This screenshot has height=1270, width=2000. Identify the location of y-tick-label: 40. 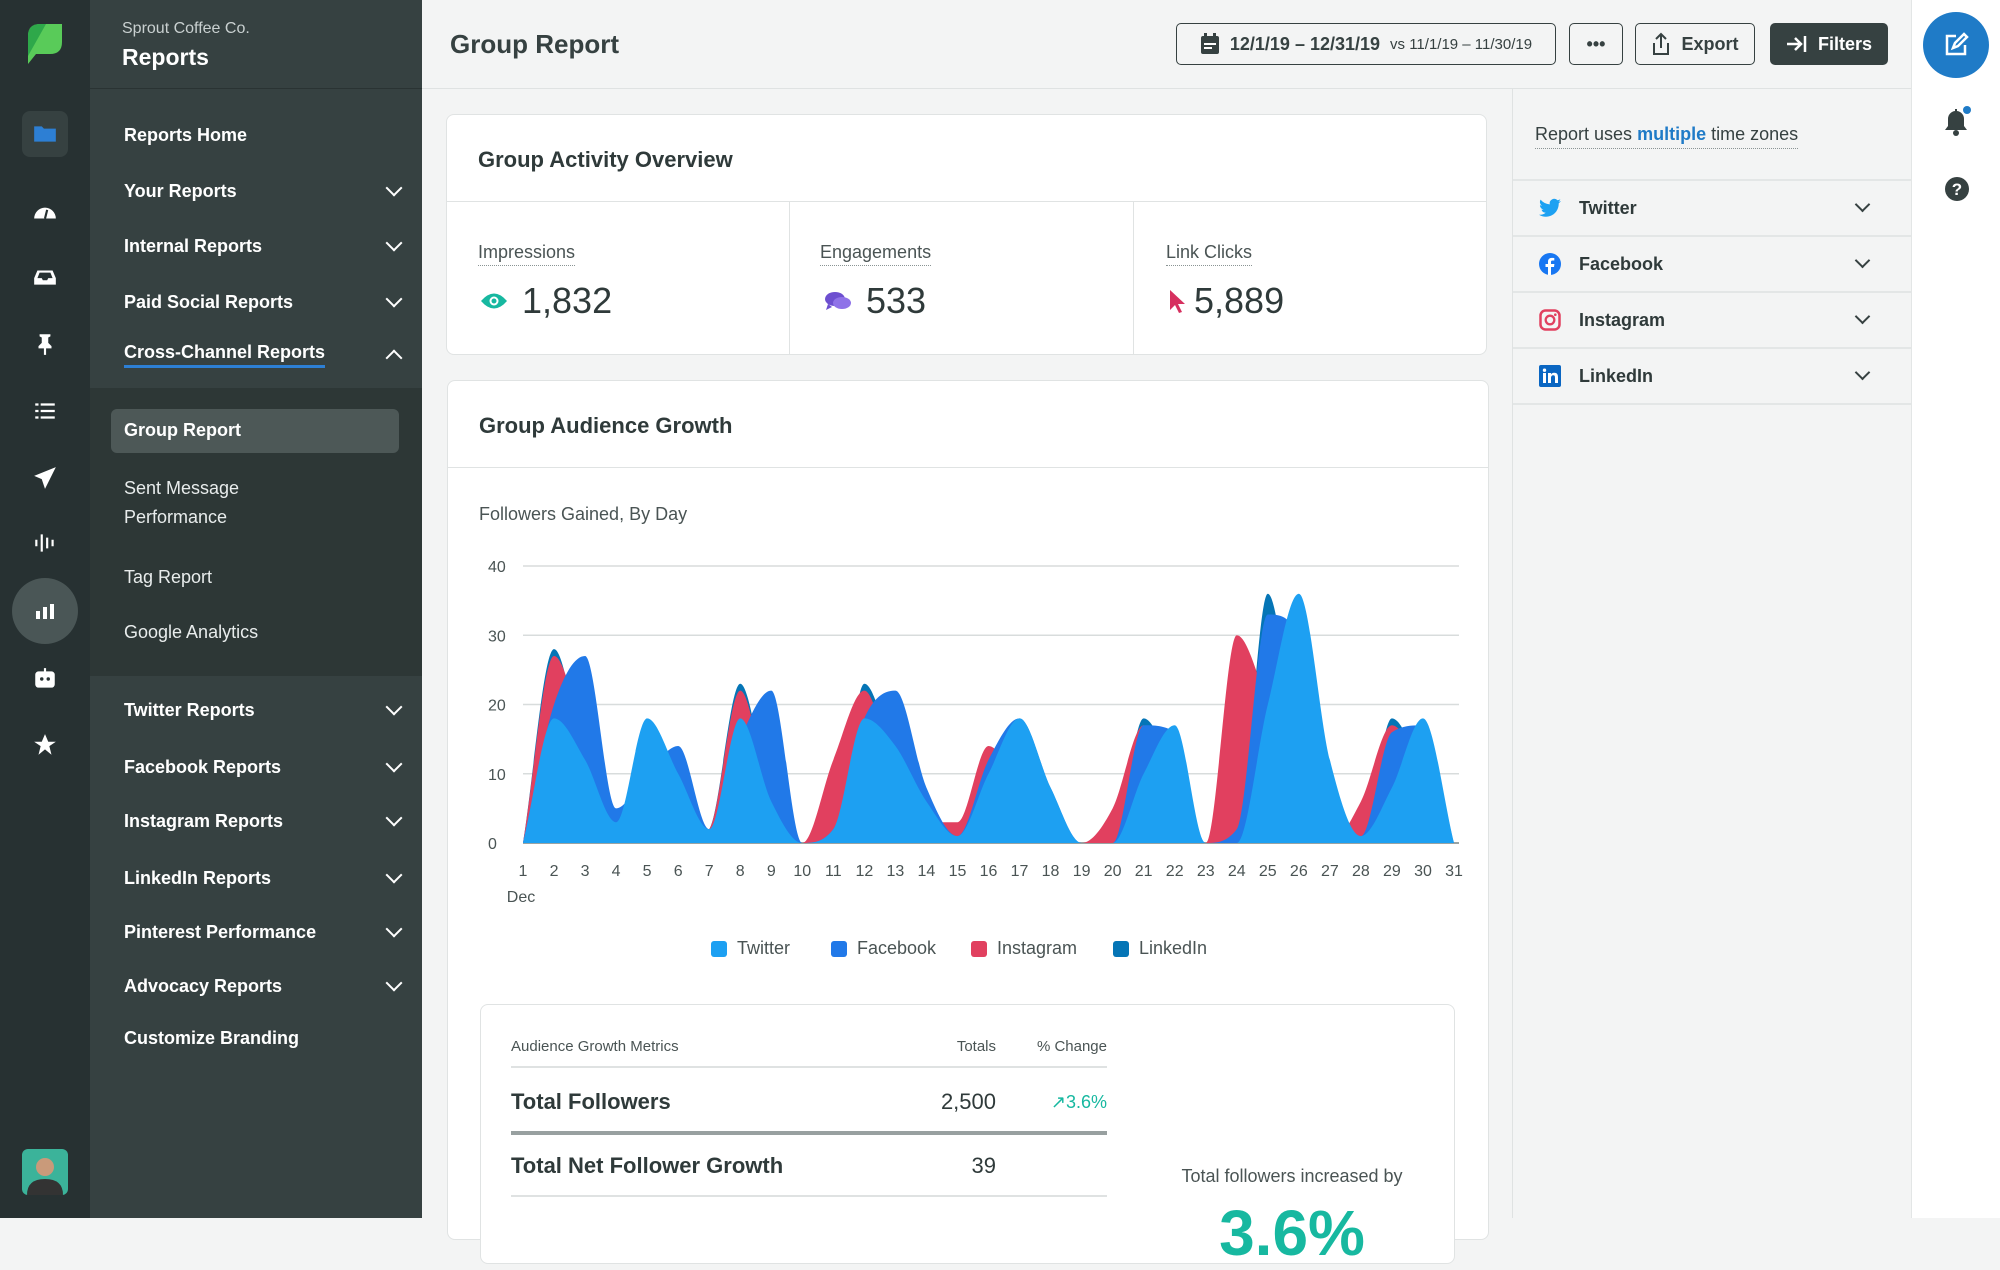
(497, 567).